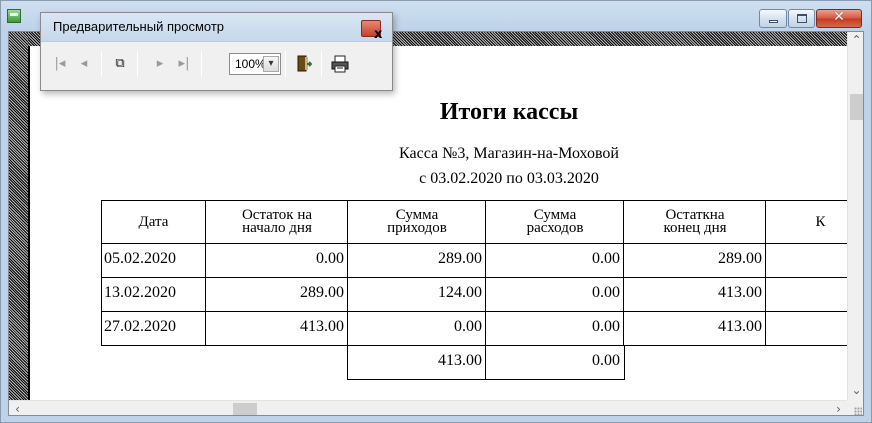 This screenshot has height=423, width=872. What do you see at coordinates (855, 40) in the screenshot?
I see `scroll-up-icon: ⌃` at bounding box center [855, 40].